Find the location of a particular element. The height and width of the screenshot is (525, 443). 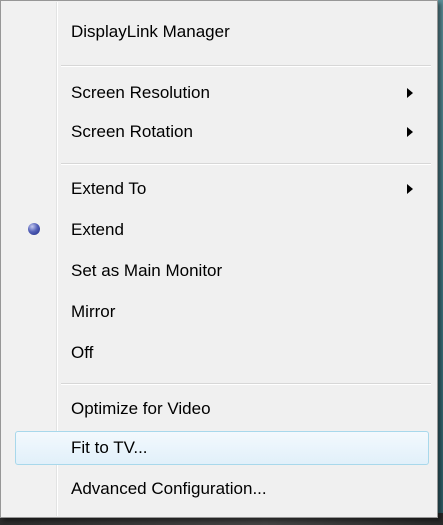

menu-item-label: Screen Rotation is located at coordinates (132, 131).